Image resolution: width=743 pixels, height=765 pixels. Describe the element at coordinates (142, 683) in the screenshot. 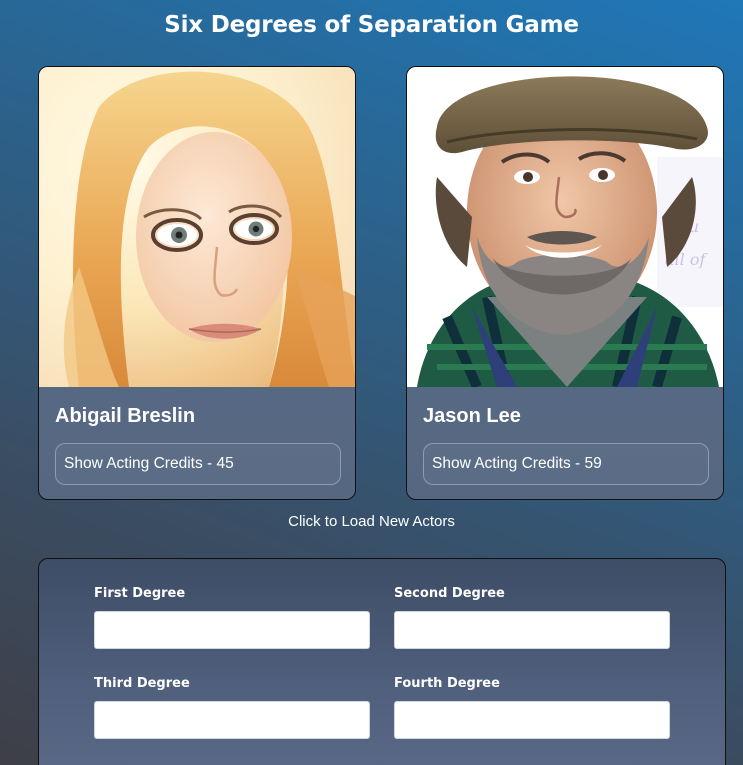

I see `third-degree-label: Third Degree` at that location.